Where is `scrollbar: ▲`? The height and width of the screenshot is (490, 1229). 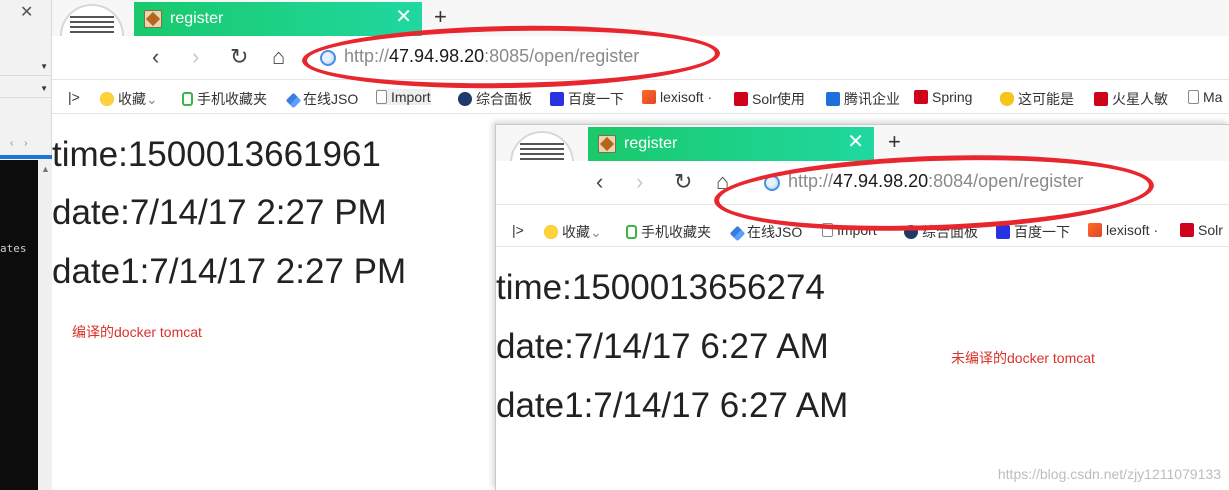
scrollbar: ▲ is located at coordinates (45, 325).